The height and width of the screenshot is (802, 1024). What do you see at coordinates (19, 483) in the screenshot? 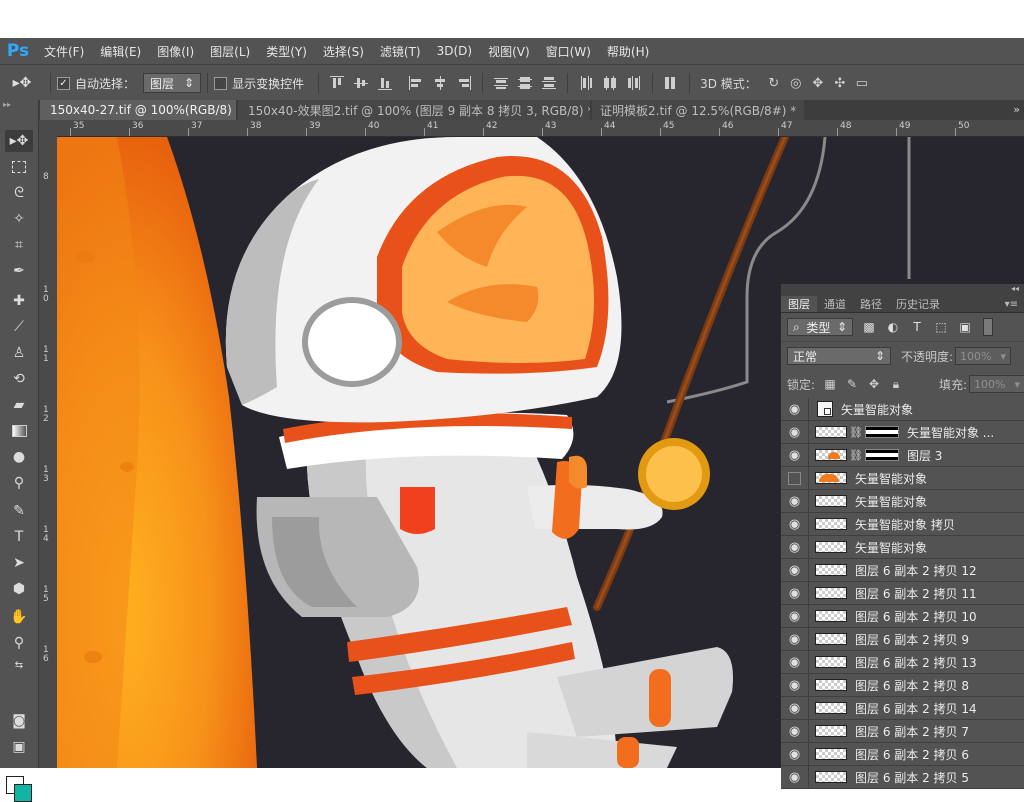
I see `dodge-tool-icon: ⚲` at bounding box center [19, 483].